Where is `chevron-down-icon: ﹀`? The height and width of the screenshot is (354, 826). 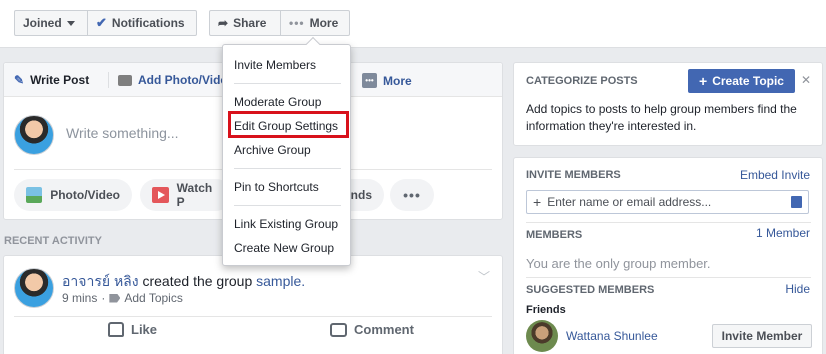
chevron-down-icon: ﹀ is located at coordinates (484, 276).